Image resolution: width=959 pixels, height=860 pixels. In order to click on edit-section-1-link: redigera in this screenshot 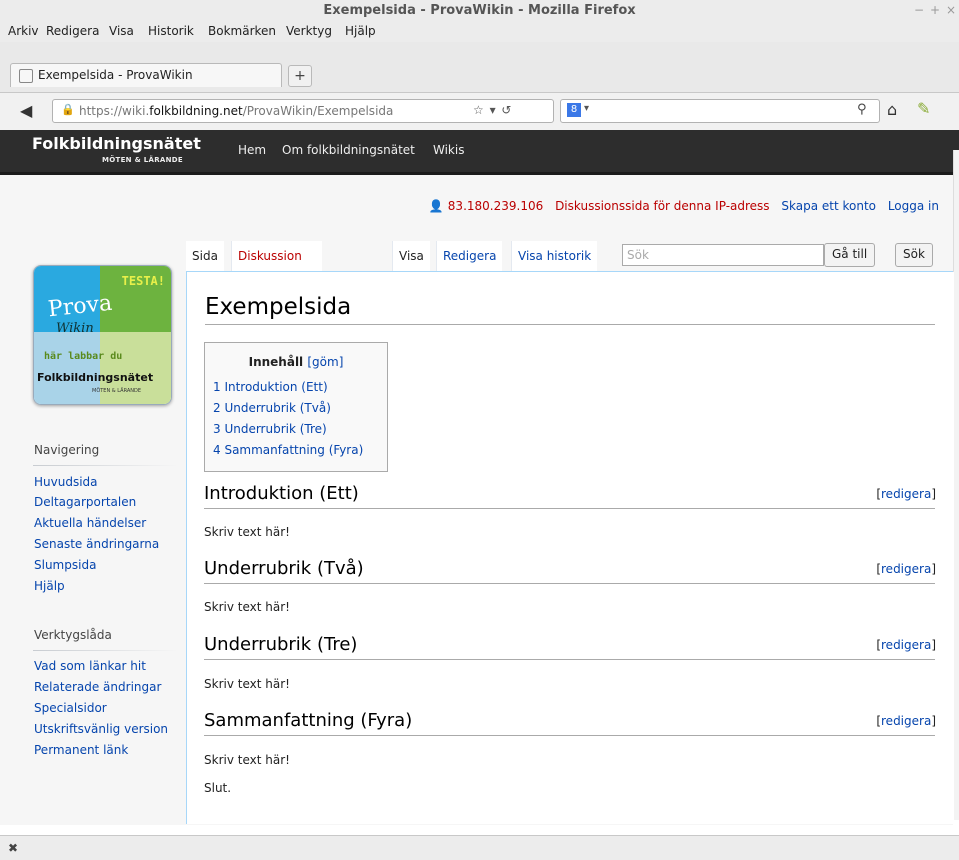, I will do `click(906, 494)`.